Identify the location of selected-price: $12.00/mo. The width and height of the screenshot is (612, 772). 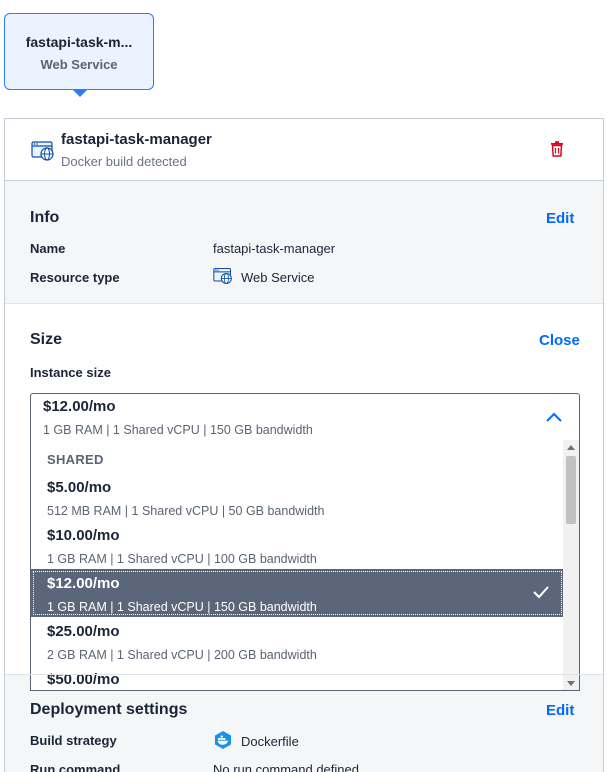
(79, 406).